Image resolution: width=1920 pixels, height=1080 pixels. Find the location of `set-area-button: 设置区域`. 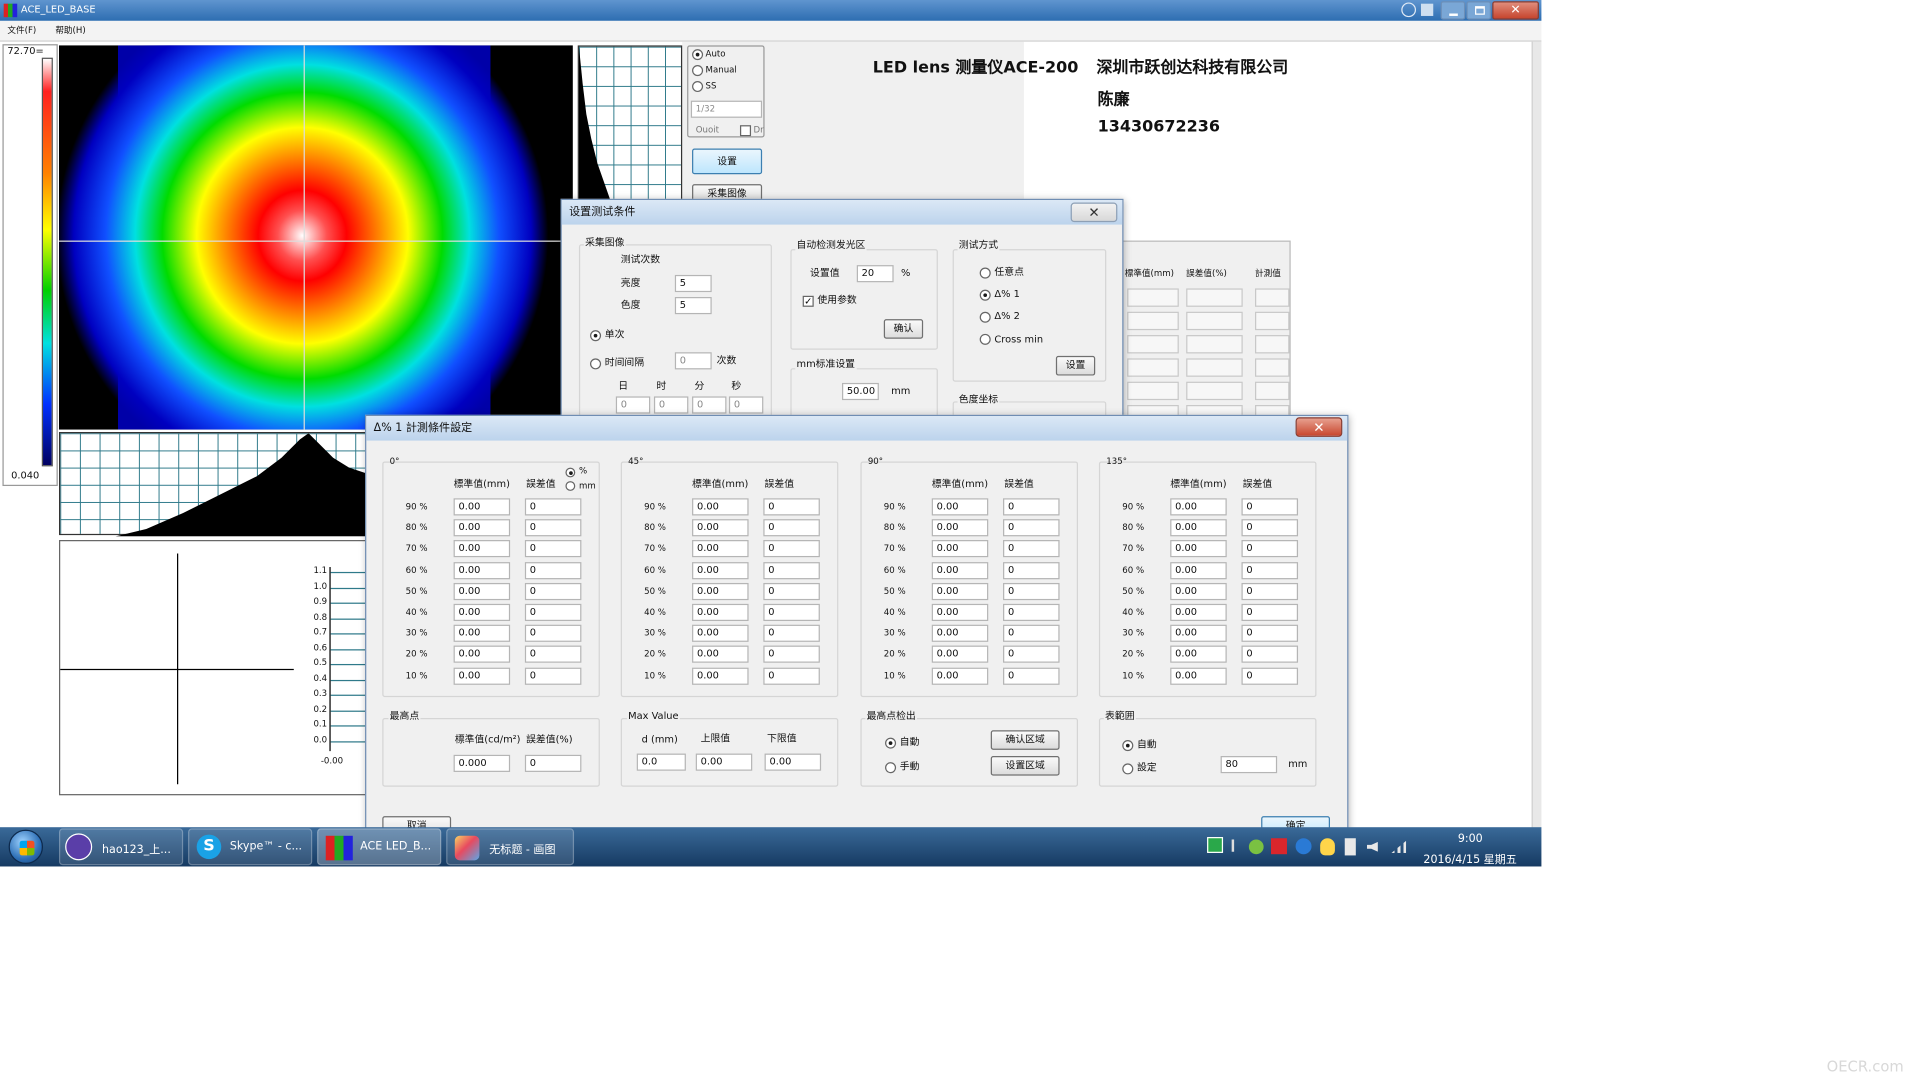

set-area-button: 设置区域 is located at coordinates (1025, 766).